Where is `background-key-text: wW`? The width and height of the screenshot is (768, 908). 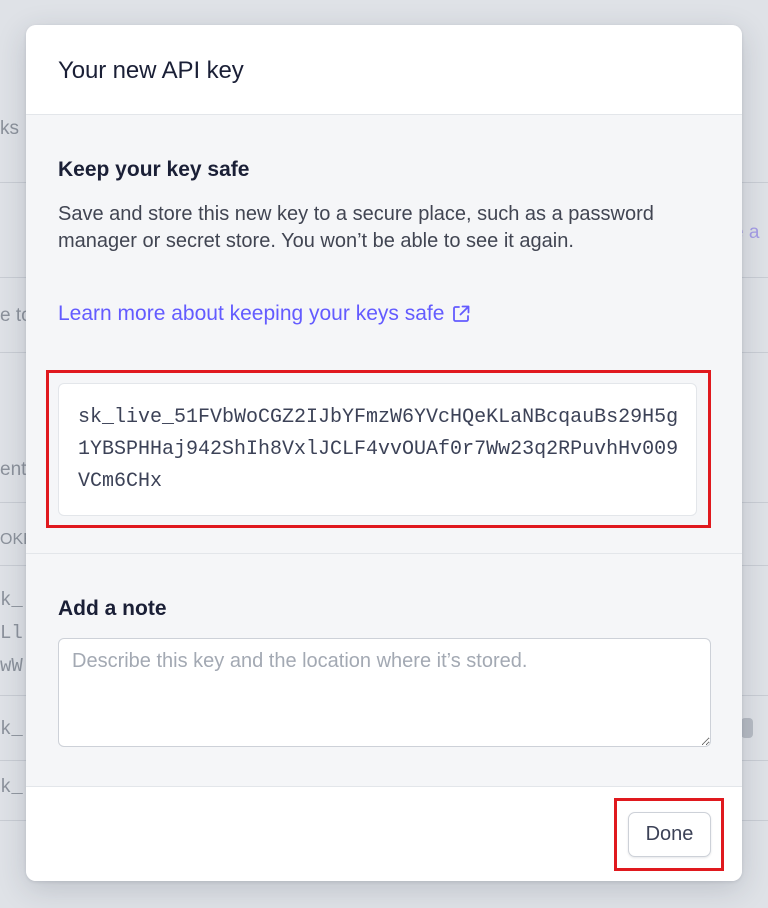 background-key-text: wW is located at coordinates (11, 666).